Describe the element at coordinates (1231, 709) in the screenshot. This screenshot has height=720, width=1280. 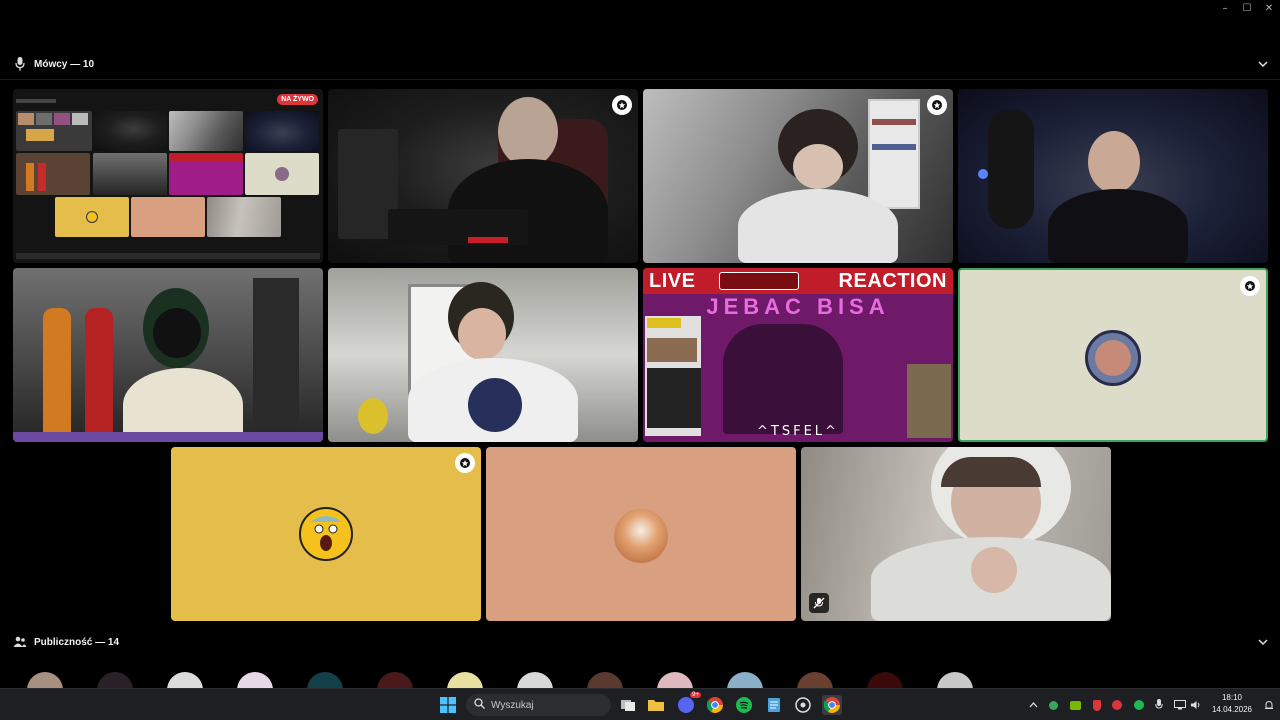
I see `clock-date: 14.04.2026` at that location.